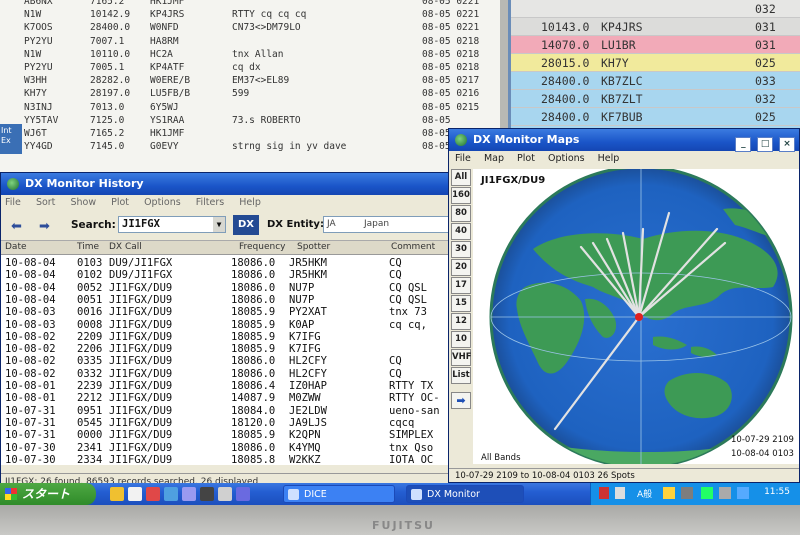  Describe the element at coordinates (461, 267) in the screenshot. I see `band-button-20: 20` at that location.